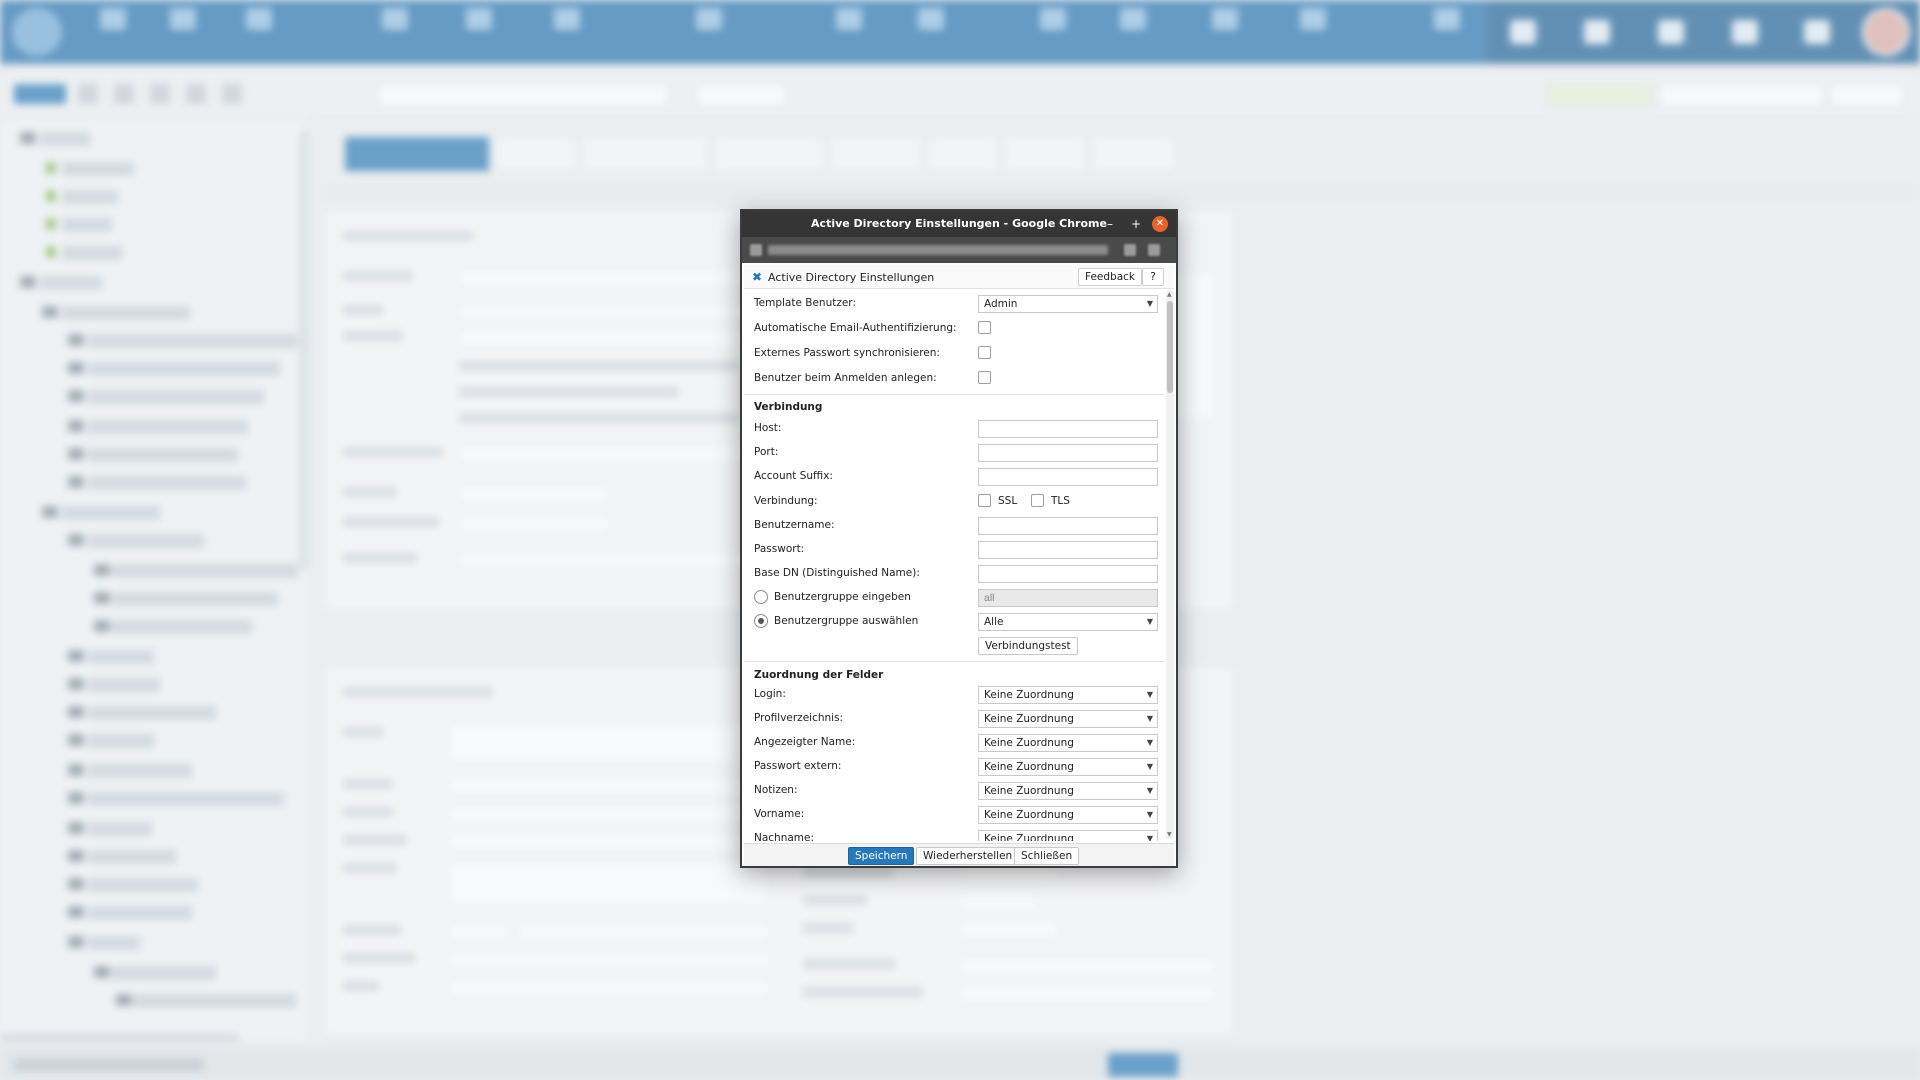  Describe the element at coordinates (1029, 719) in the screenshot. I see `mapping-profile-dir-value: Keine Zuordnung` at that location.